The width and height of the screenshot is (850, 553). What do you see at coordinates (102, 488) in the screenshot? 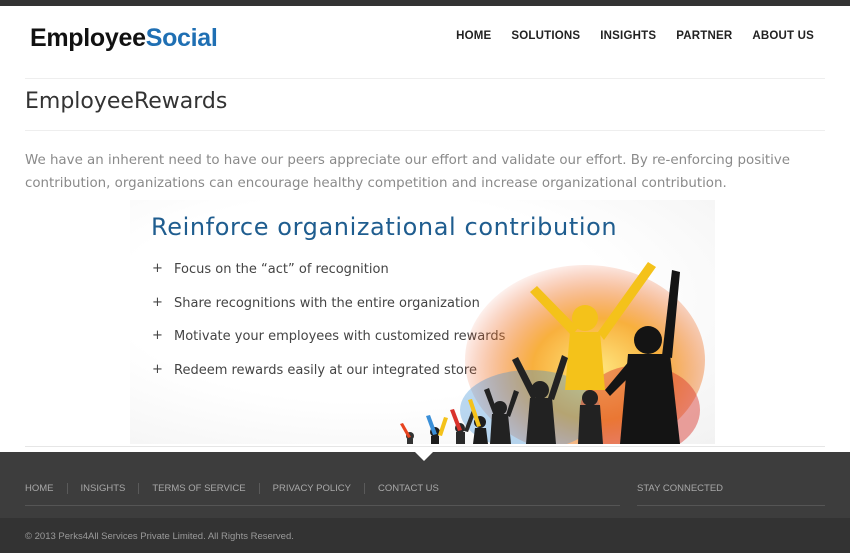
I see `footer-link-insights: INSIGHTS` at bounding box center [102, 488].